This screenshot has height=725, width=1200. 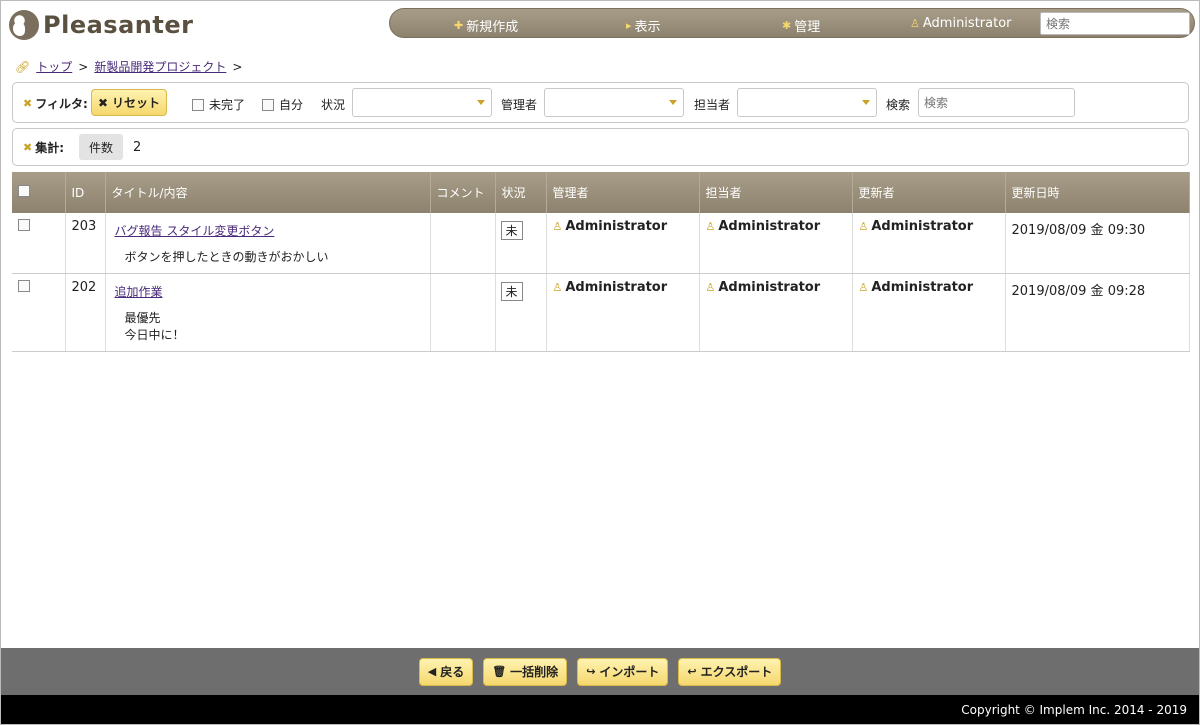 I want to click on nav-new-button: ✚ 新規作成, so click(x=486, y=25).